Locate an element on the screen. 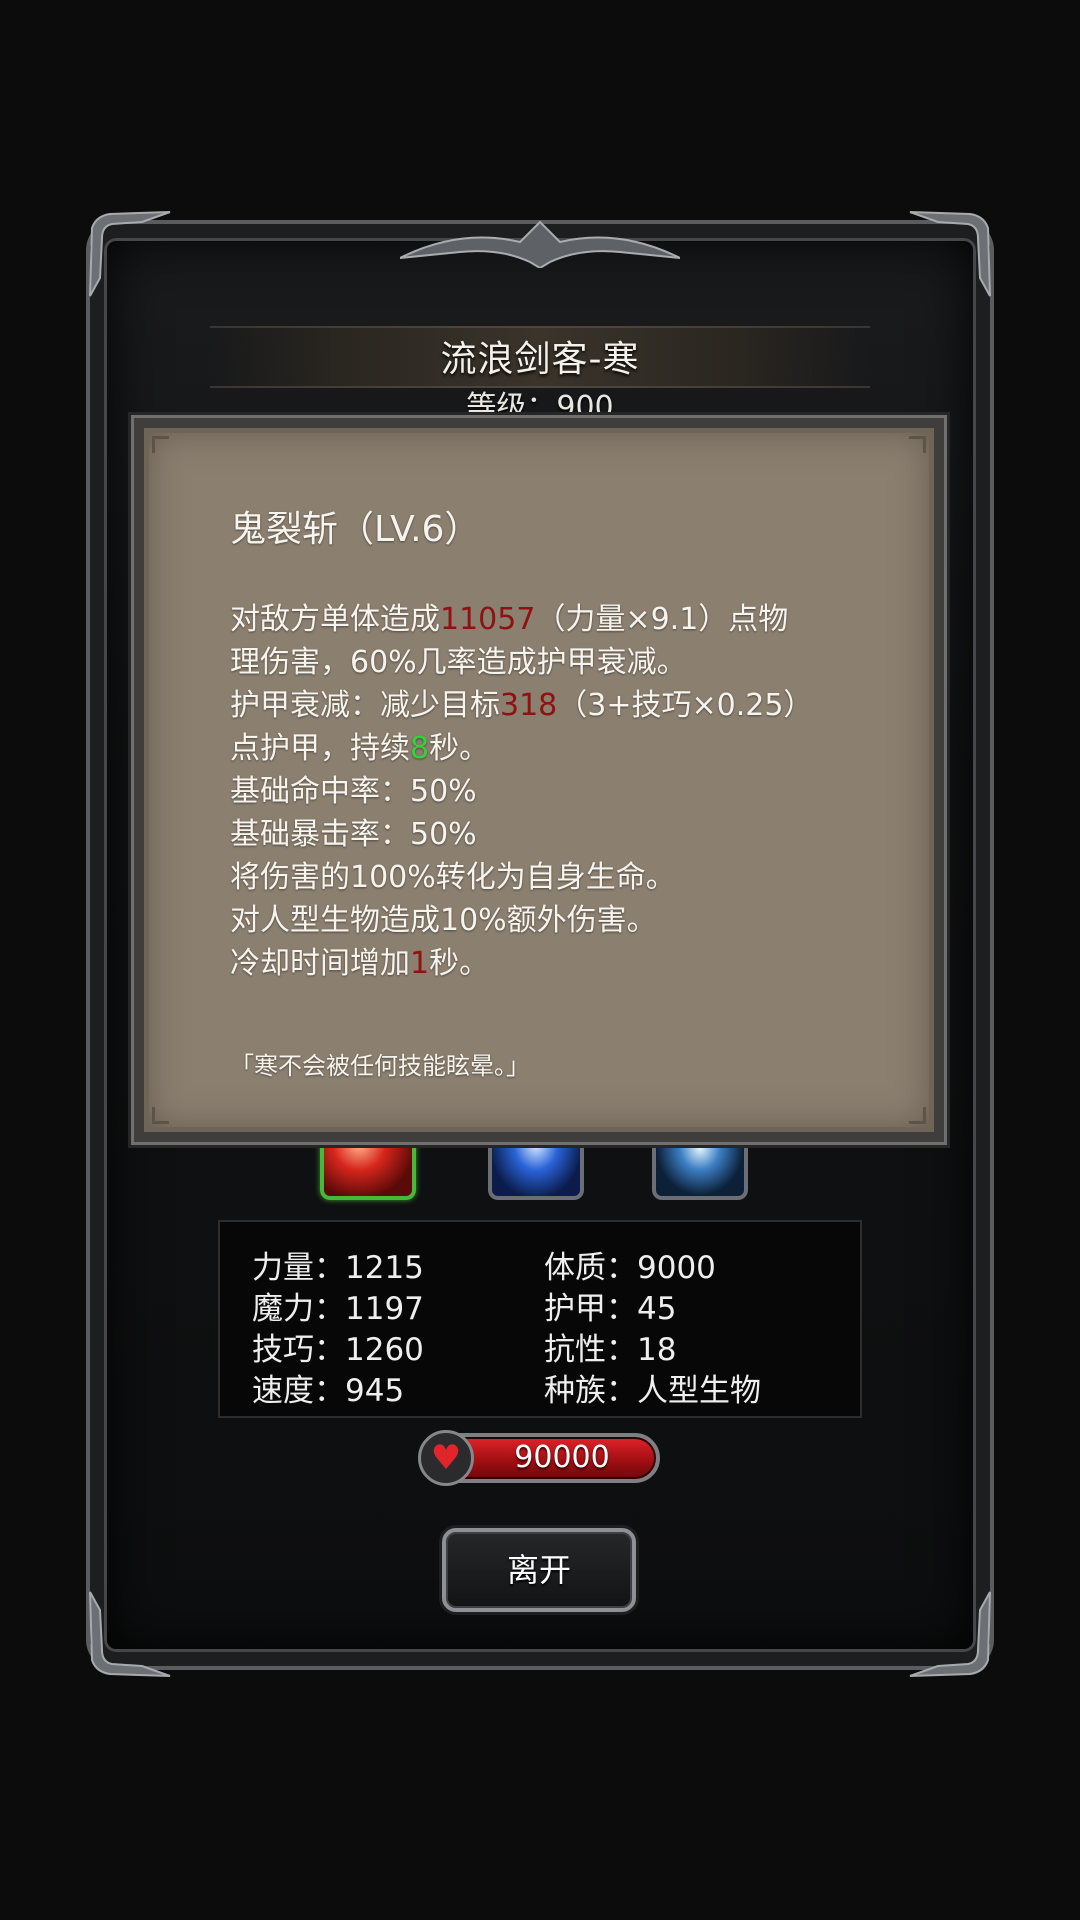 The width and height of the screenshot is (1080, 1920). frame-corner-ornament-top-left is located at coordinates (130, 254).